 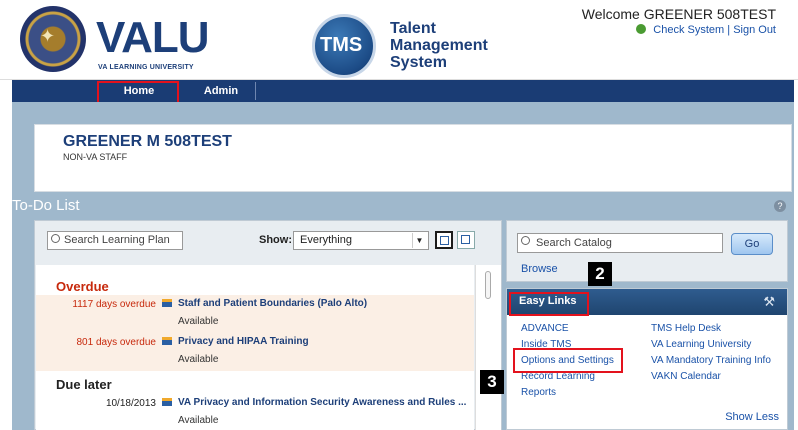 I want to click on todo-item-title: Staff and Patient Boundaries (Palo Alto), so click(x=272, y=303).